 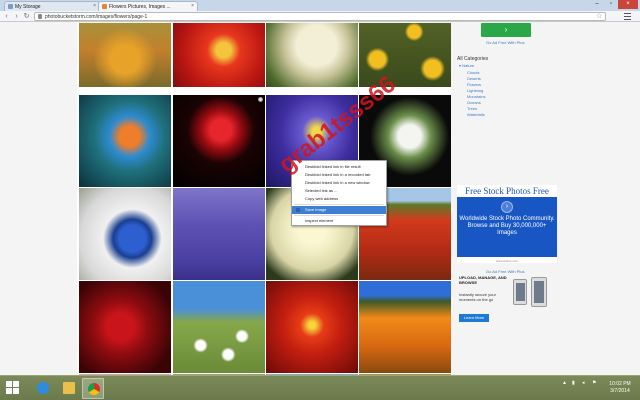 What do you see at coordinates (507, 207) in the screenshot?
I see `chevron-right-icon: ›` at bounding box center [507, 207].